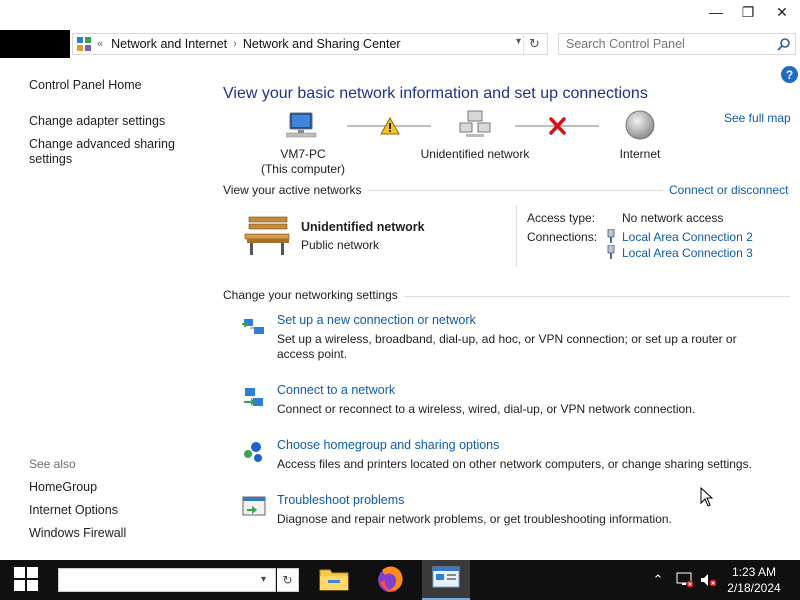  What do you see at coordinates (254, 327) in the screenshot?
I see `setup-connection-icon` at bounding box center [254, 327].